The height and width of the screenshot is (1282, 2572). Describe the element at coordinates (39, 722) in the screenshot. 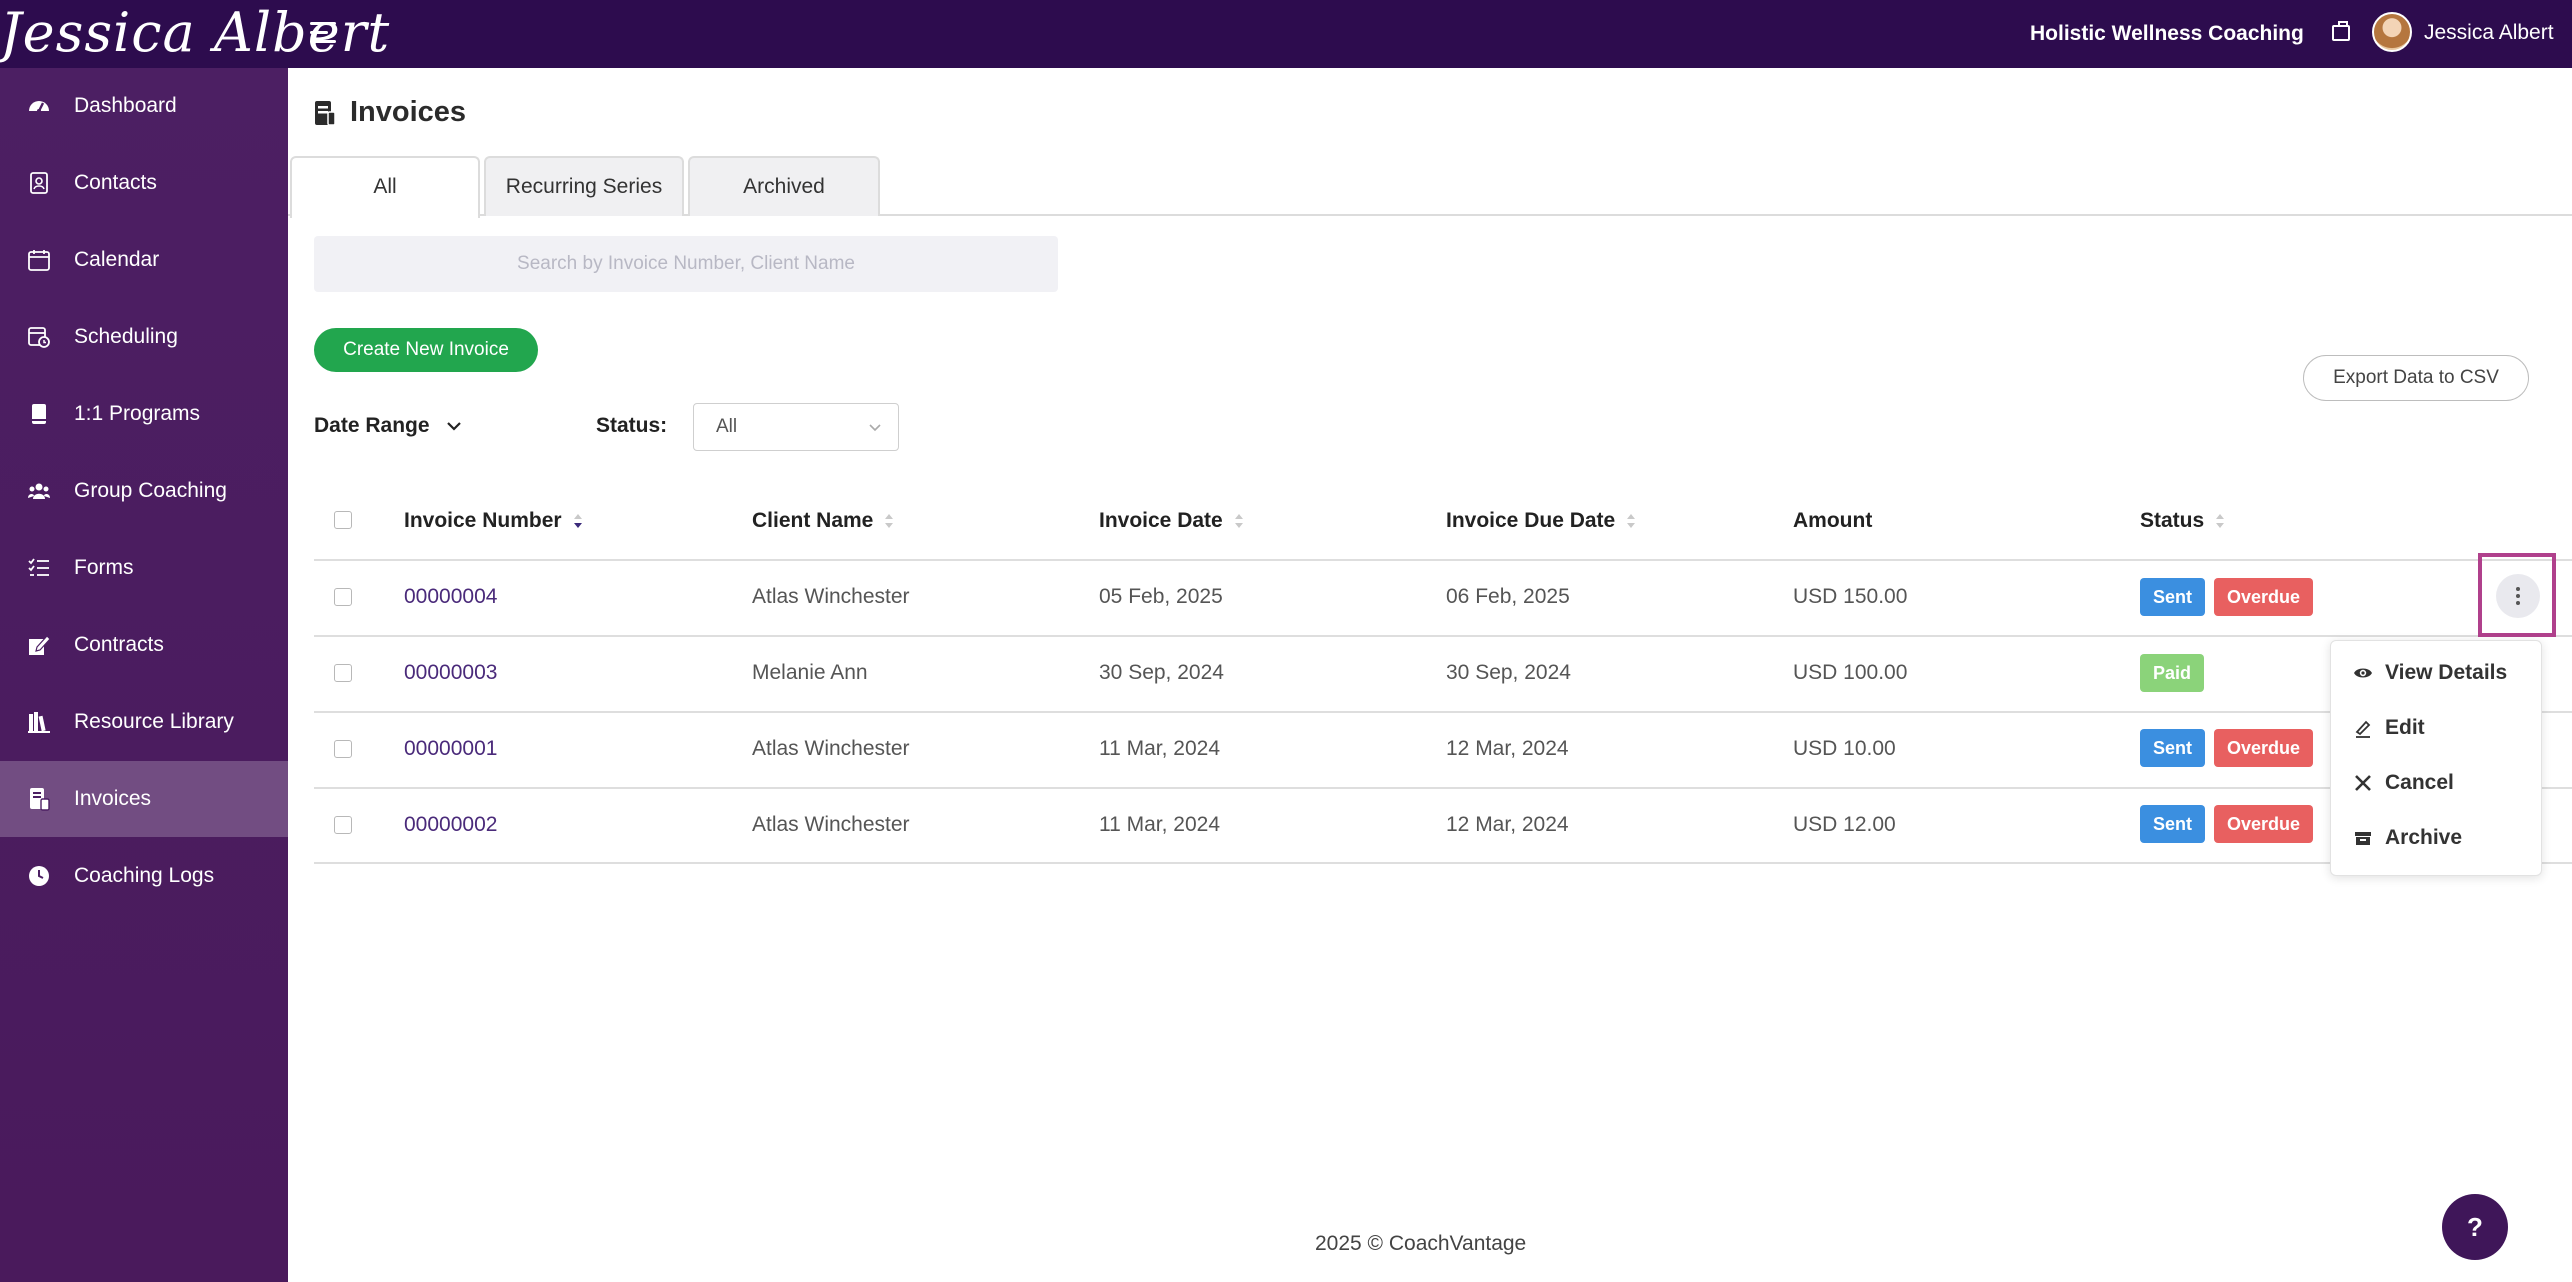

I see `library-icon` at that location.